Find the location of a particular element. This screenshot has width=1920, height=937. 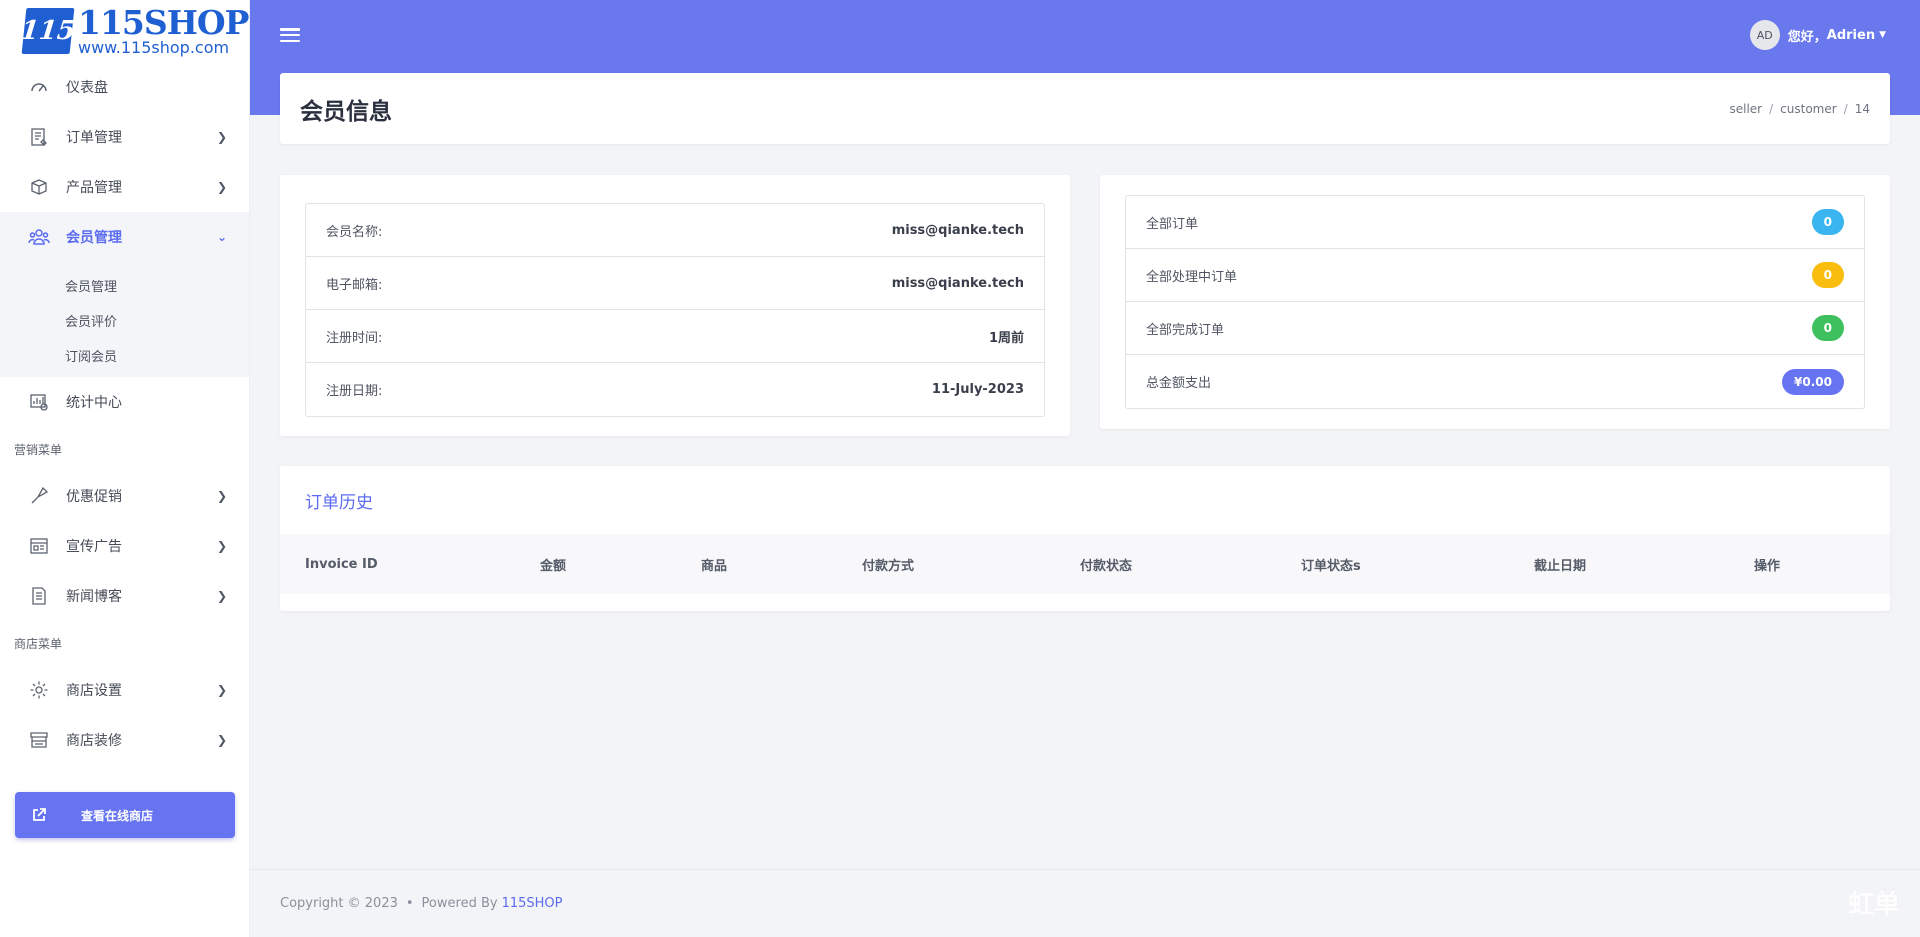

order-stat-row: 全部处理中订单 0 is located at coordinates (1495, 275).